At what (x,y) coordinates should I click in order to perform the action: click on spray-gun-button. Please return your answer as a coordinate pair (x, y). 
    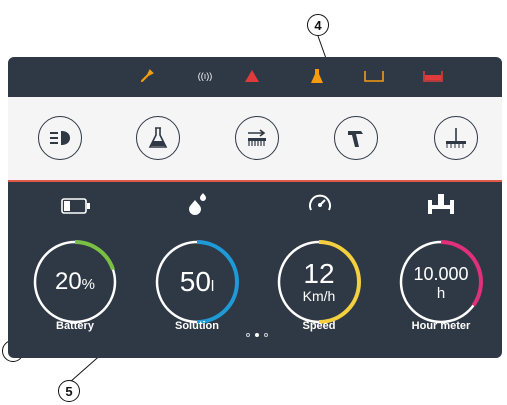
    Looking at the image, I should click on (356, 138).